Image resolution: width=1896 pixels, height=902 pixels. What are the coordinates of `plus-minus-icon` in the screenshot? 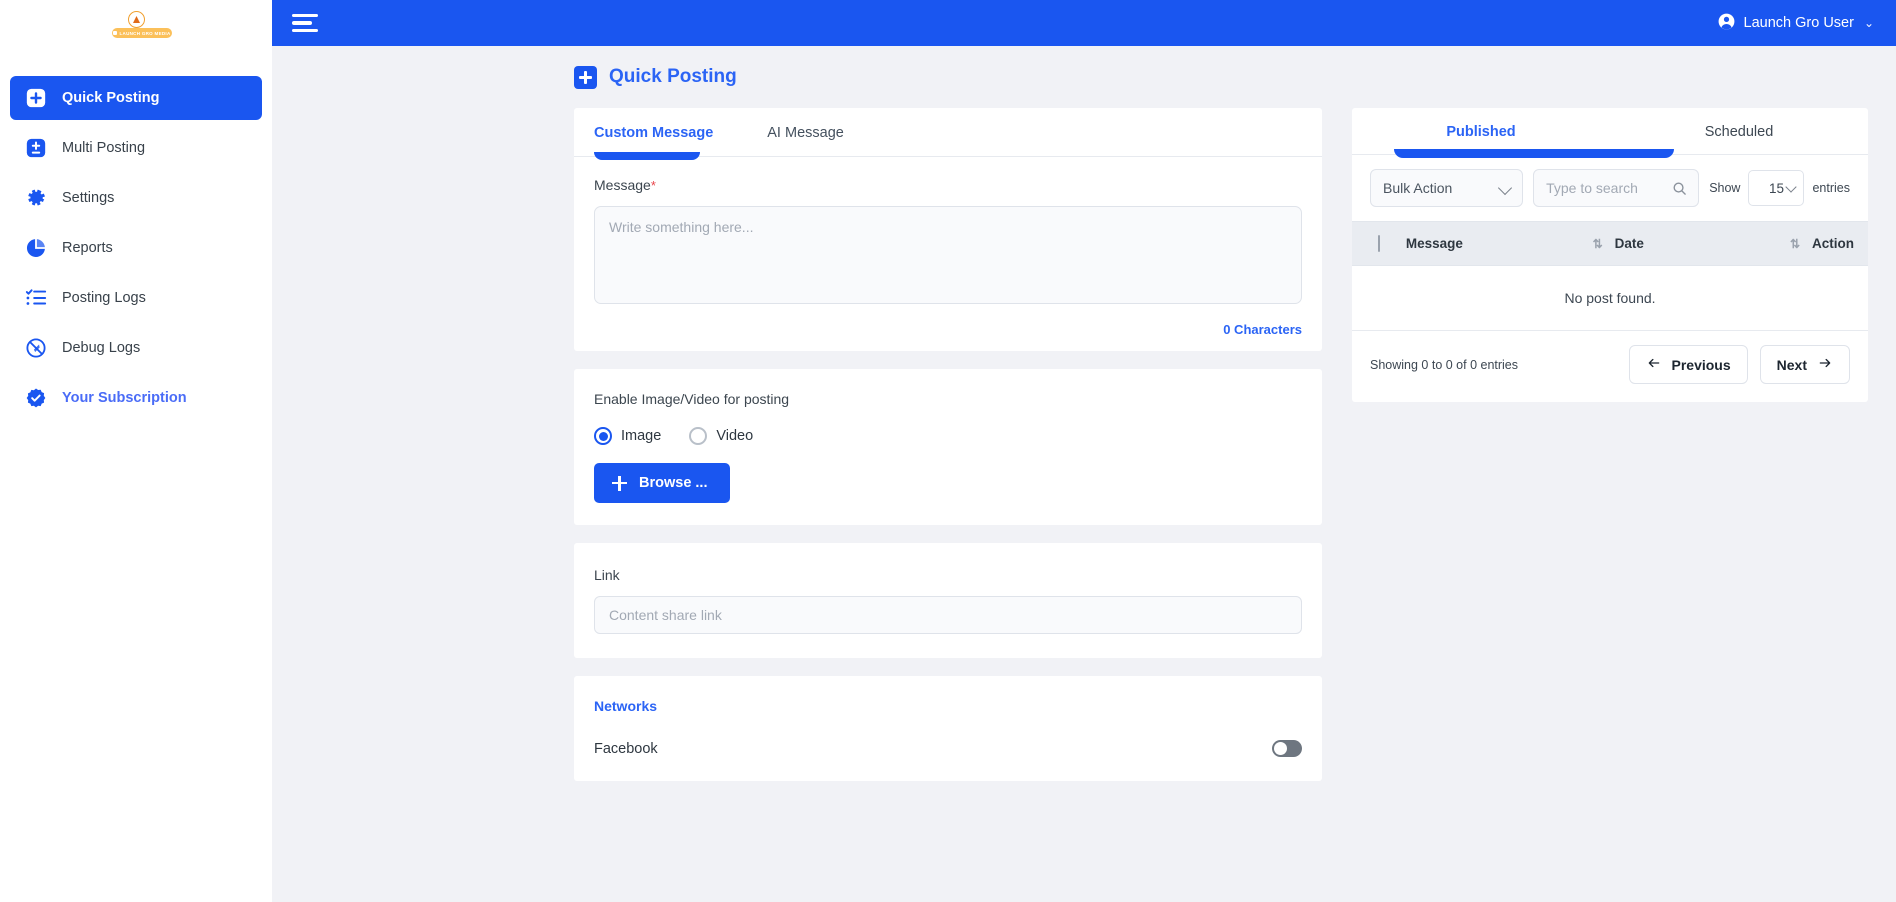 It's located at (36, 148).